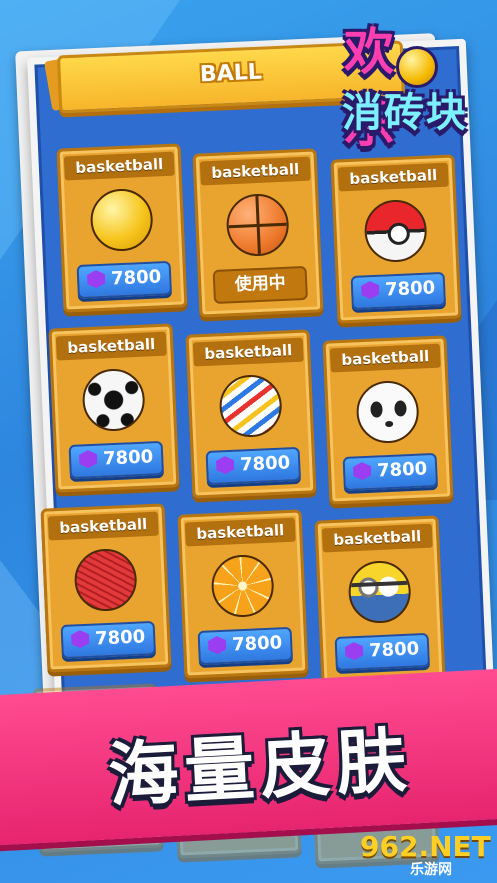  What do you see at coordinates (405, 113) in the screenshot?
I see `logo-line-2: 消砖块` at bounding box center [405, 113].